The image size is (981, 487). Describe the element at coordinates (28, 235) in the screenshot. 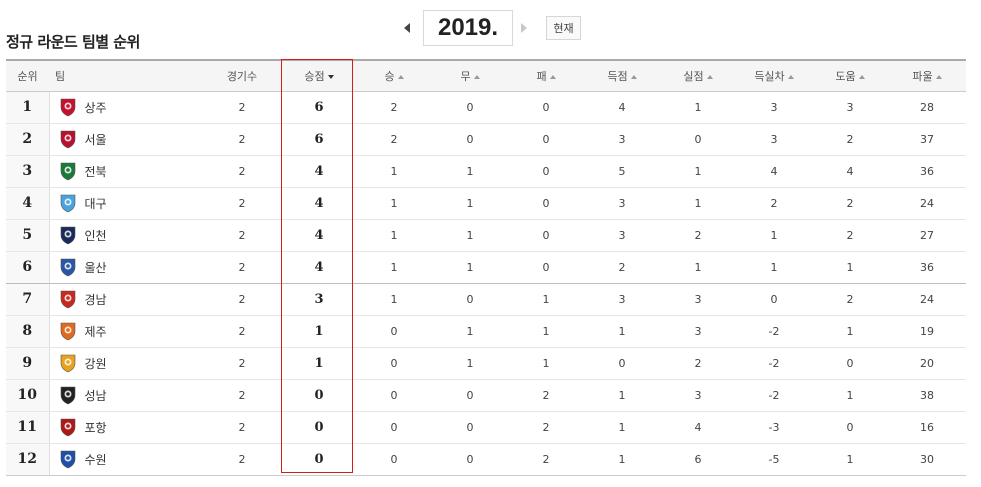

I see `rank-cell: 5` at that location.